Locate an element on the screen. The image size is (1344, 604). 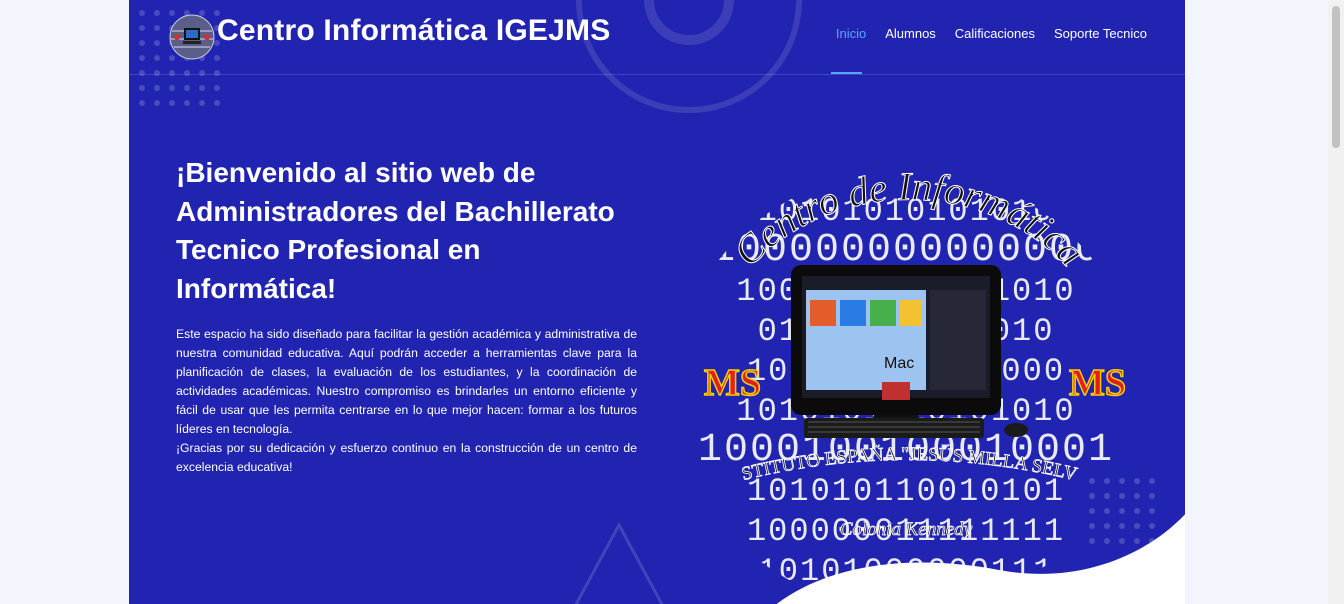
globe-computer-logo-icon is located at coordinates (192, 37).